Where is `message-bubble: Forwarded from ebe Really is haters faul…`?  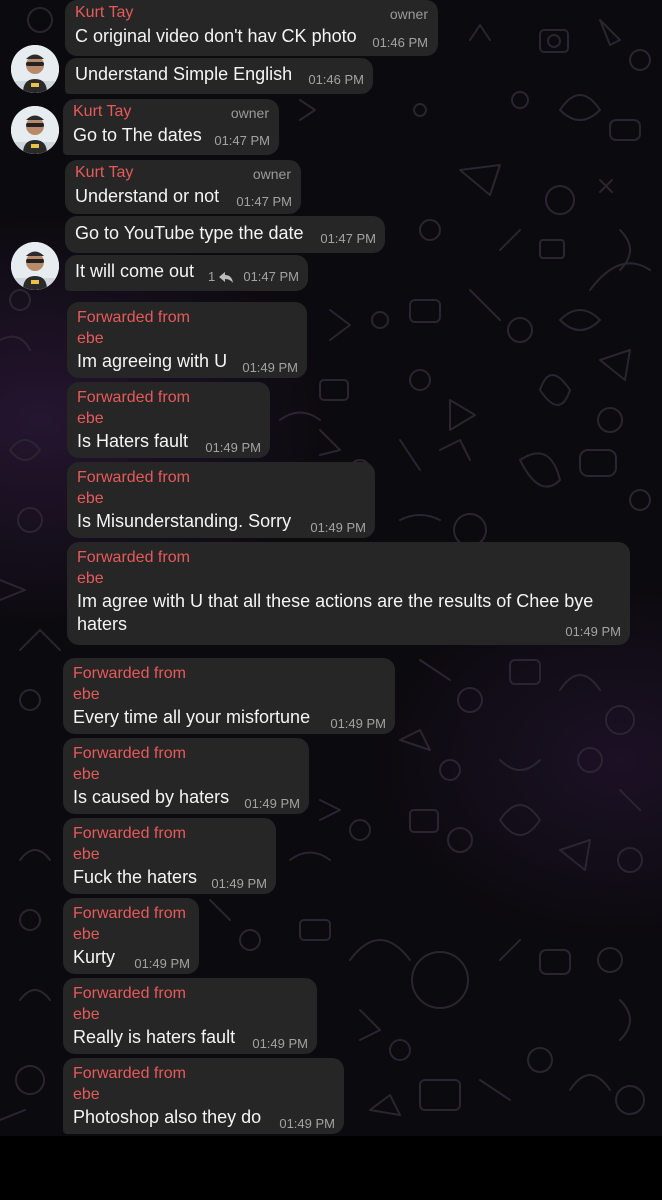 message-bubble: Forwarded from ebe Really is haters faul… is located at coordinates (190, 1016).